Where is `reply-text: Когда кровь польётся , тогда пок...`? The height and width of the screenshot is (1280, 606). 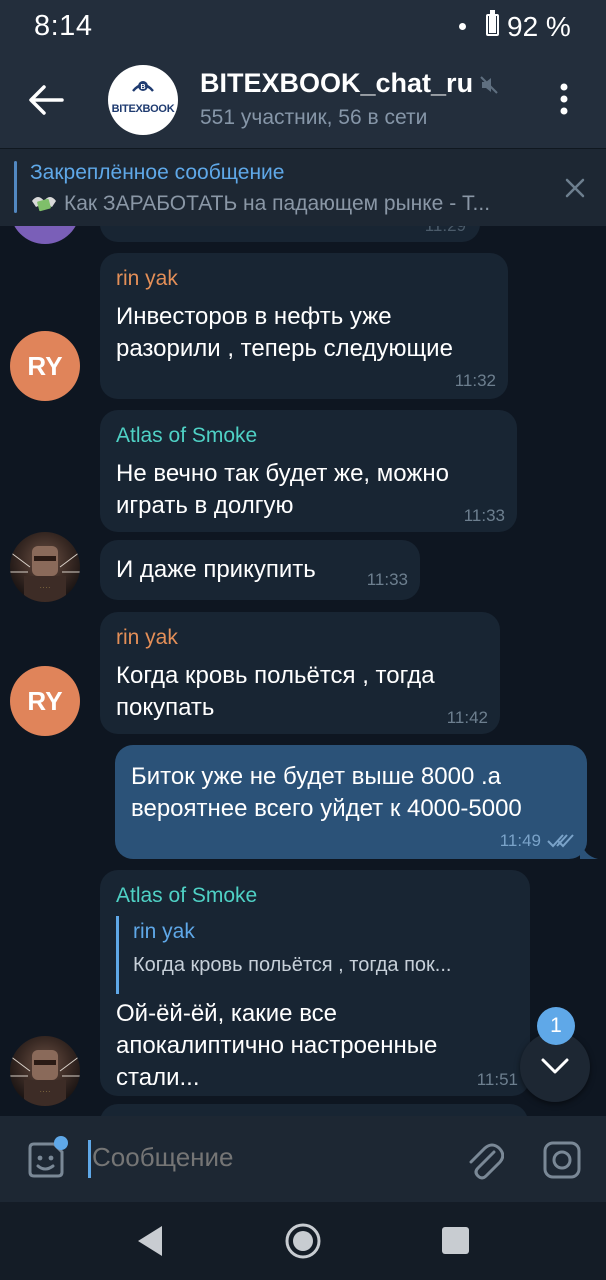 reply-text: Когда кровь польётся , тогда пок... is located at coordinates (292, 965).